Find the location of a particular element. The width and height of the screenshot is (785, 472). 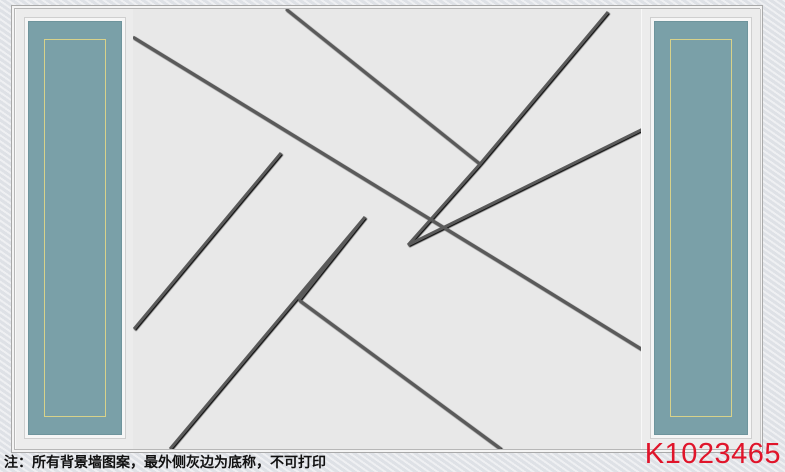

right-side-panel is located at coordinates (701, 229).